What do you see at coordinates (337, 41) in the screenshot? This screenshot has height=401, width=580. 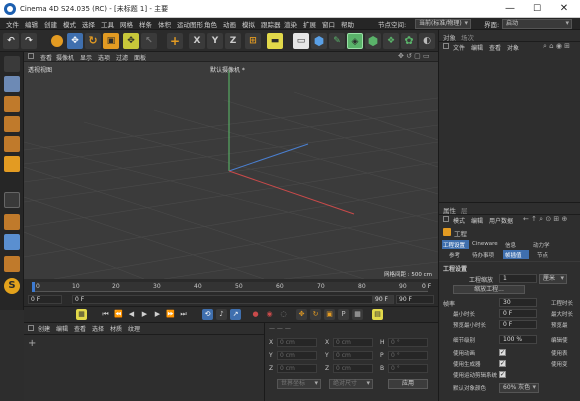 I see `pen-icon: ✎` at bounding box center [337, 41].